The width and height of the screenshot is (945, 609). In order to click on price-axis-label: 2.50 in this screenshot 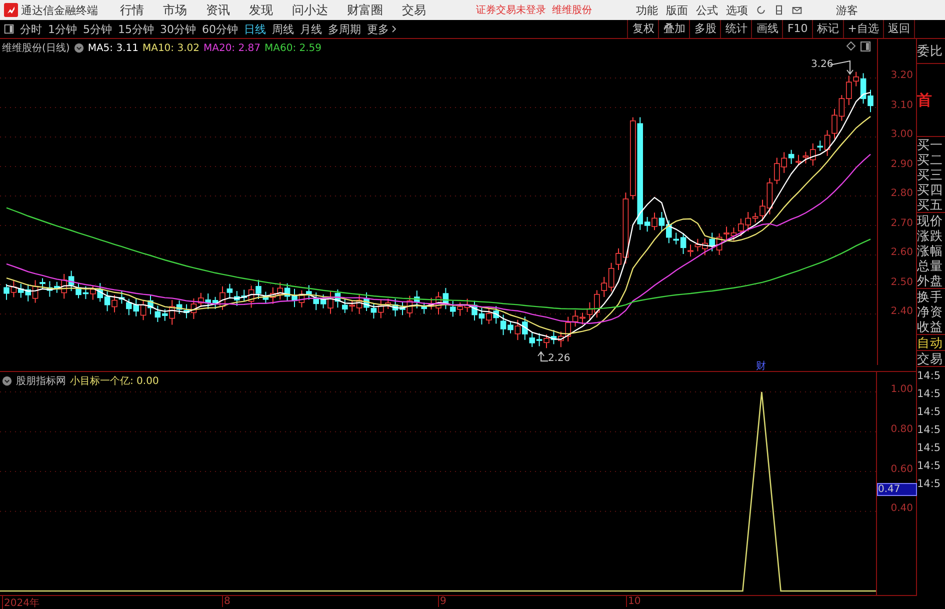, I will do `click(901, 282)`.